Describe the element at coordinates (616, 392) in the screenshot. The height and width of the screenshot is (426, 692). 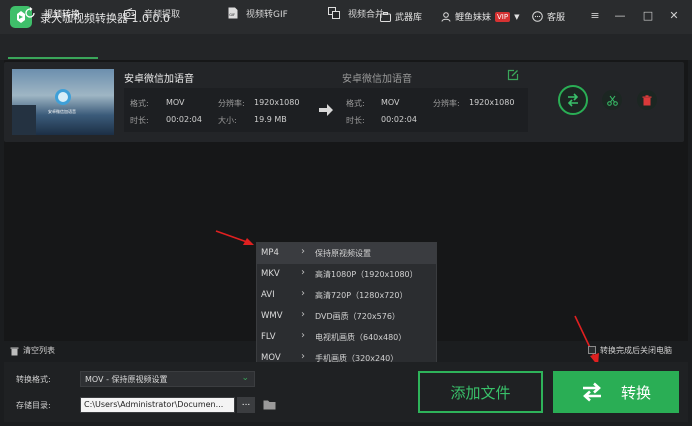
I see `convert-button: 转换` at that location.